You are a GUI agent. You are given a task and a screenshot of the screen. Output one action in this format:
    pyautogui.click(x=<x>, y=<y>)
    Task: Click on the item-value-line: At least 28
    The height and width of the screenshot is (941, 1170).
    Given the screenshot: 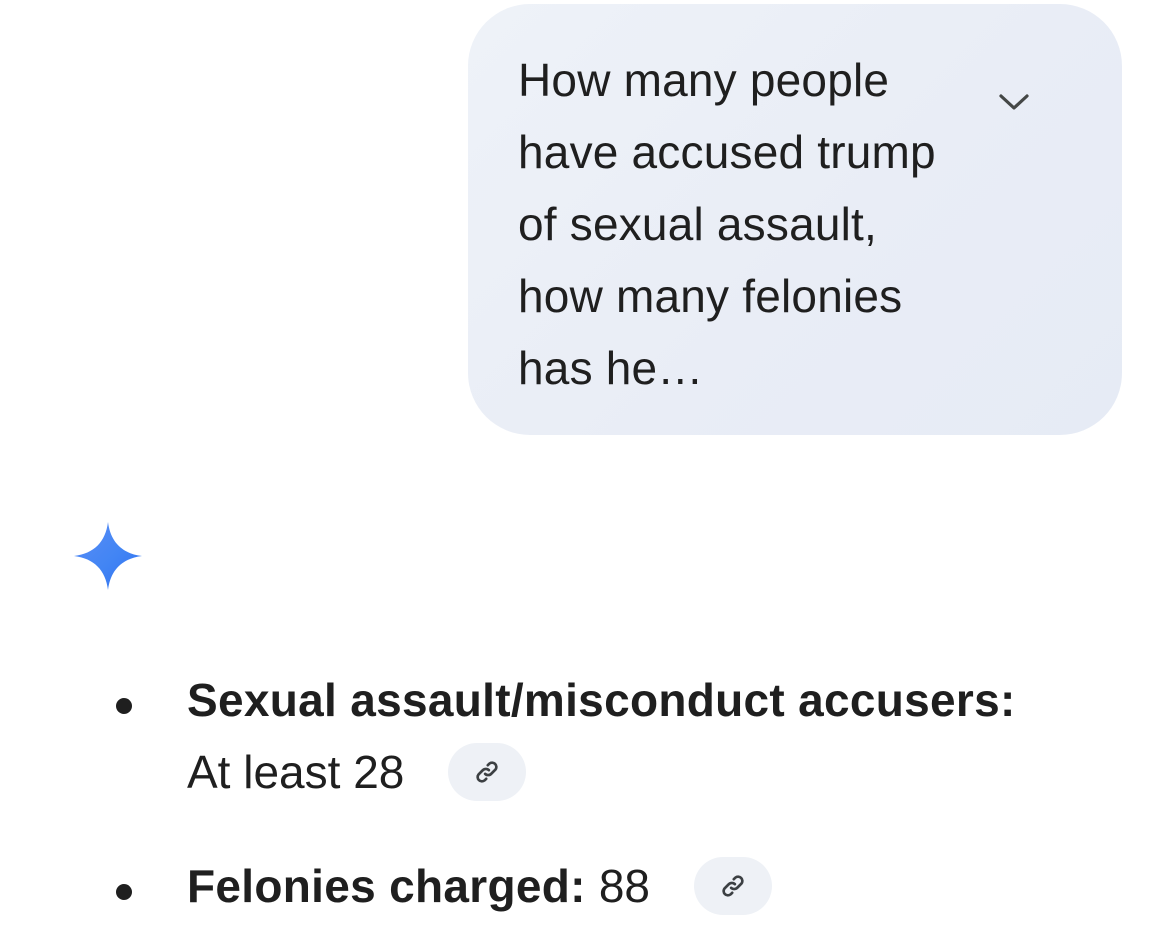 What is the action you would take?
    pyautogui.click(x=657, y=772)
    